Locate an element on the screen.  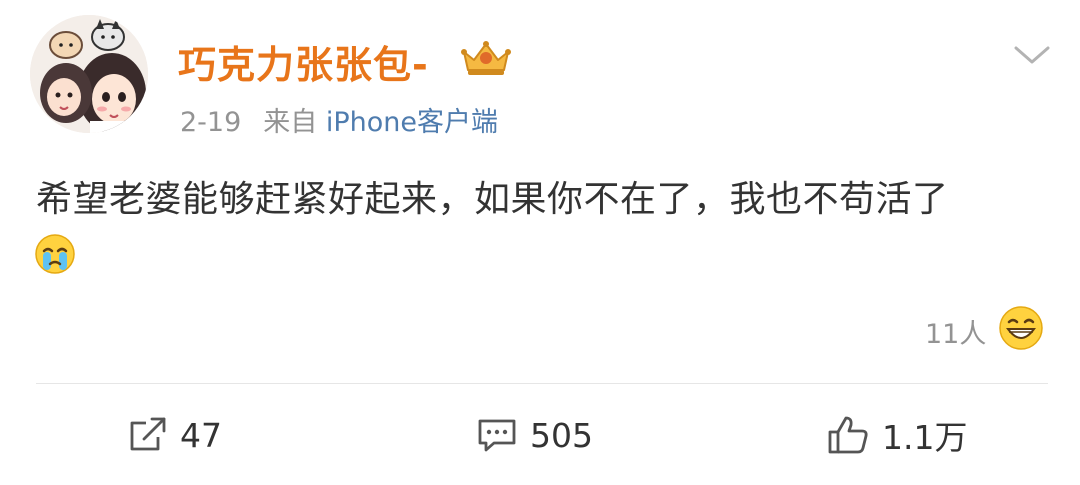
comment-button: 505 is located at coordinates (534, 435).